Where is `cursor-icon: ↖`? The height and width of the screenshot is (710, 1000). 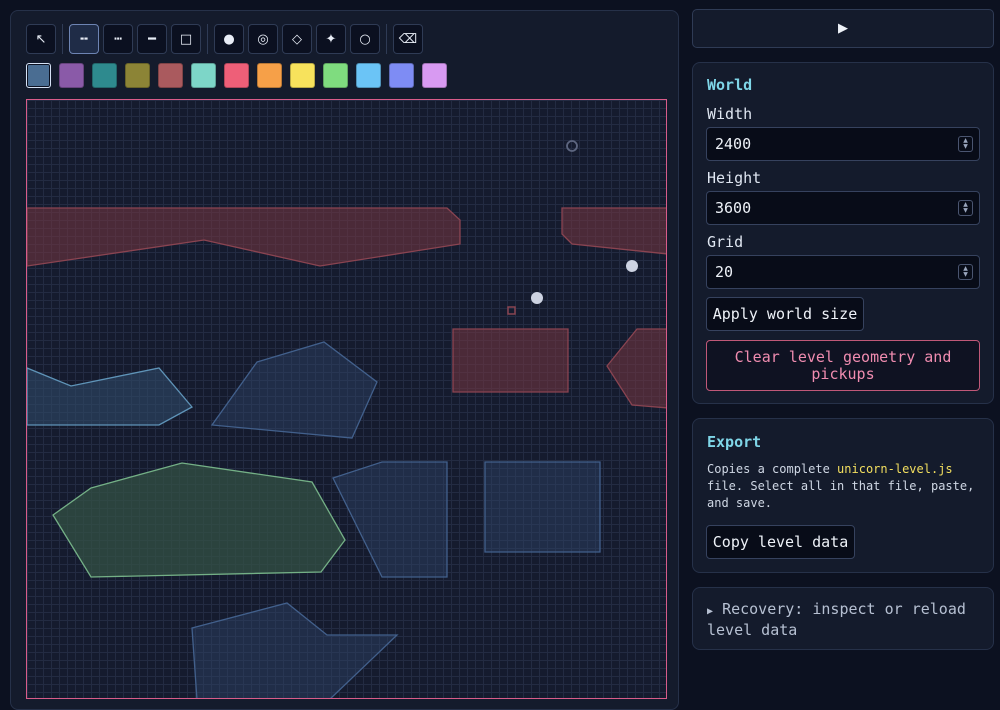 cursor-icon: ↖ is located at coordinates (41, 39).